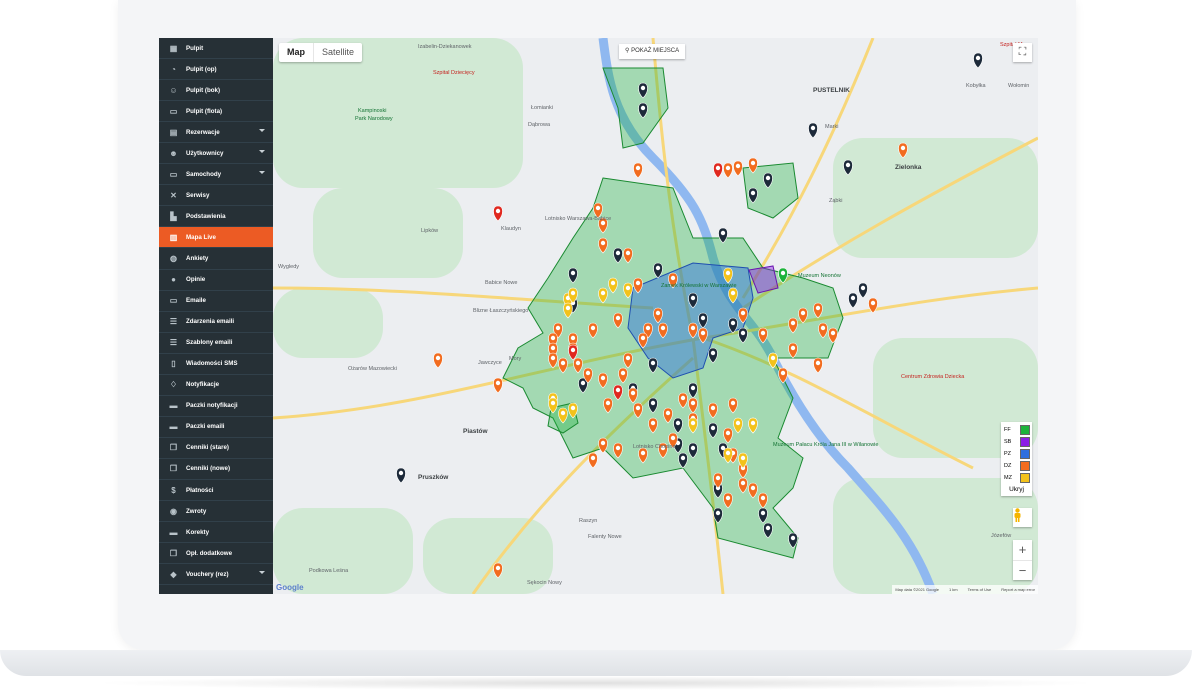  Describe the element at coordinates (216, 175) in the screenshot. I see `sidebar-item: ▭ Samochody` at that location.